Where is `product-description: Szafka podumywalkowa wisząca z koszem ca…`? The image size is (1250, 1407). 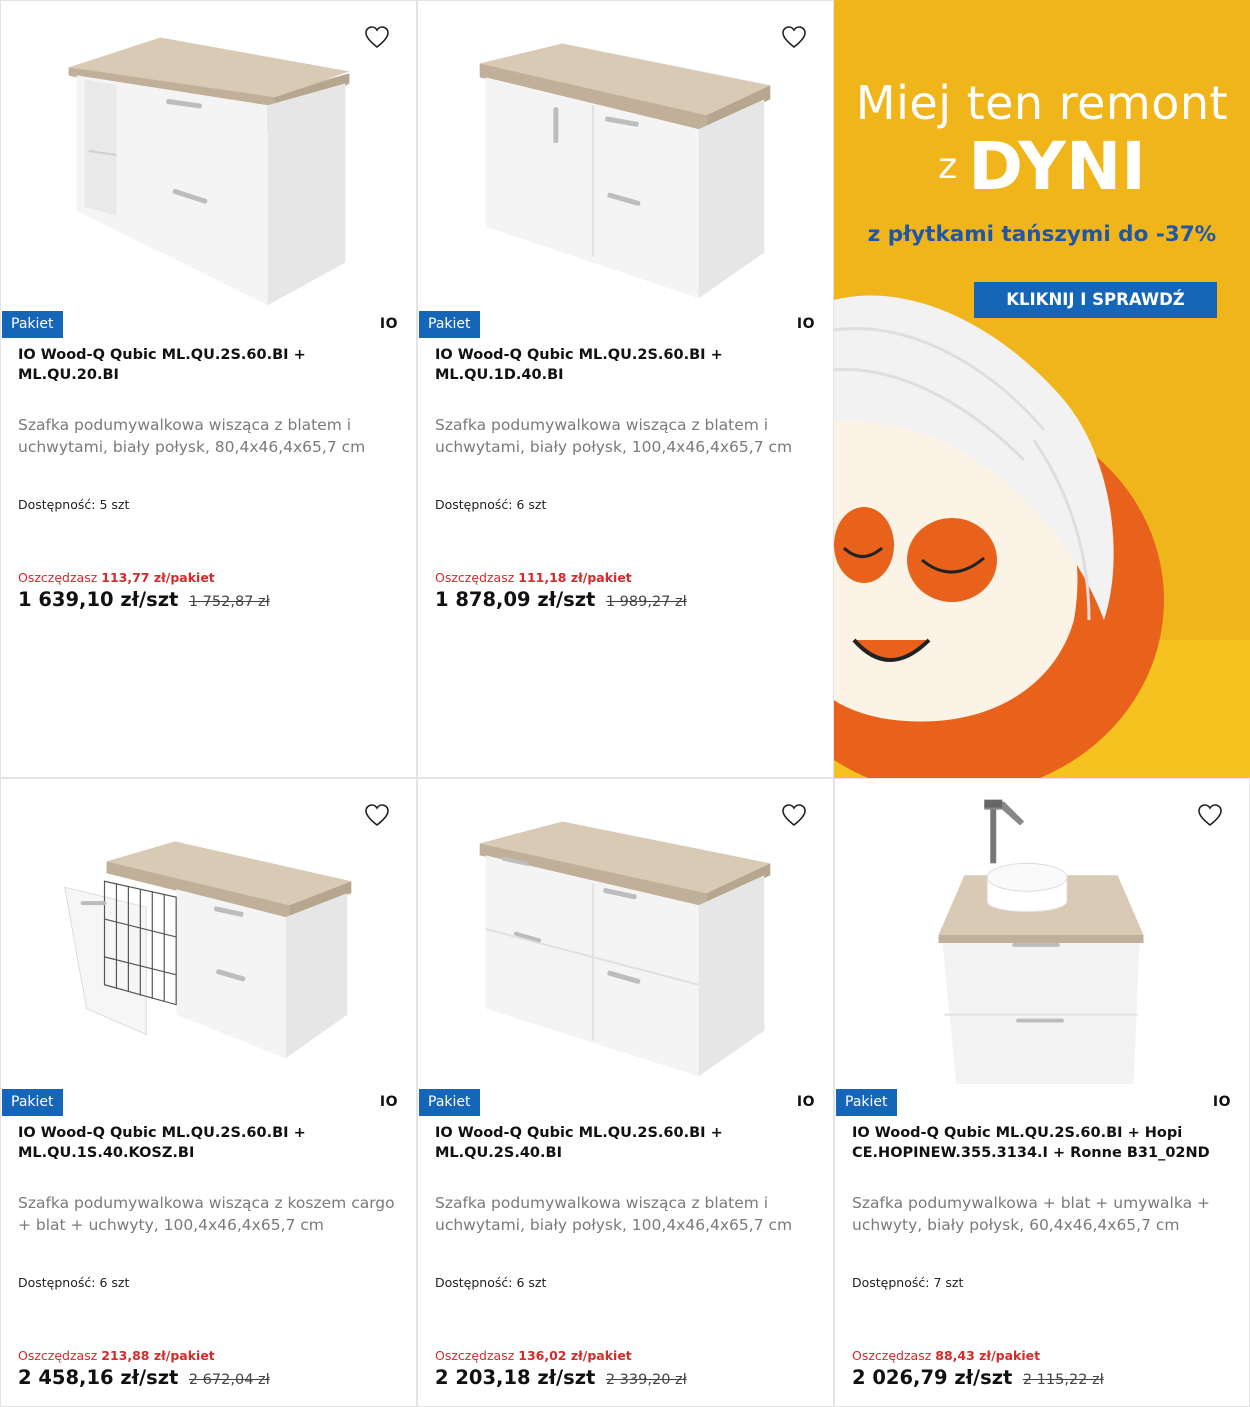 product-description: Szafka podumywalkowa wisząca z koszem ca… is located at coordinates (206, 1214).